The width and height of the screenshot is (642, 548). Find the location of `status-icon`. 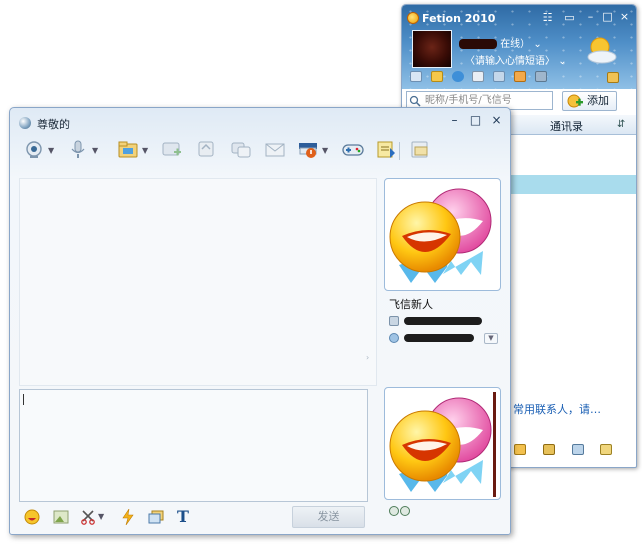

status-icon is located at coordinates (400, 511).